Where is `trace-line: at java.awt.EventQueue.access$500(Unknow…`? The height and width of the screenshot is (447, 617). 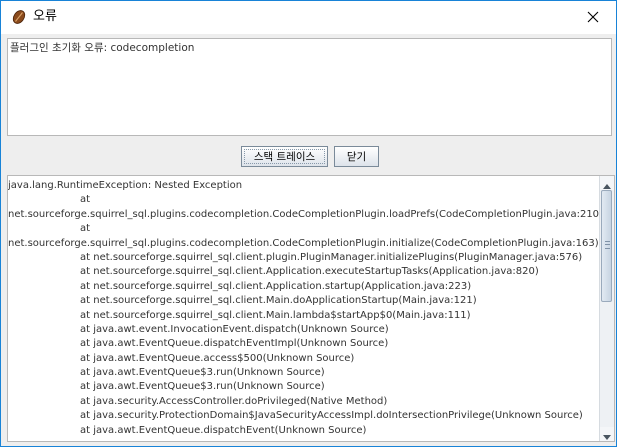
trace-line: at java.awt.EventQueue.access$500(Unknow… is located at coordinates (217, 358).